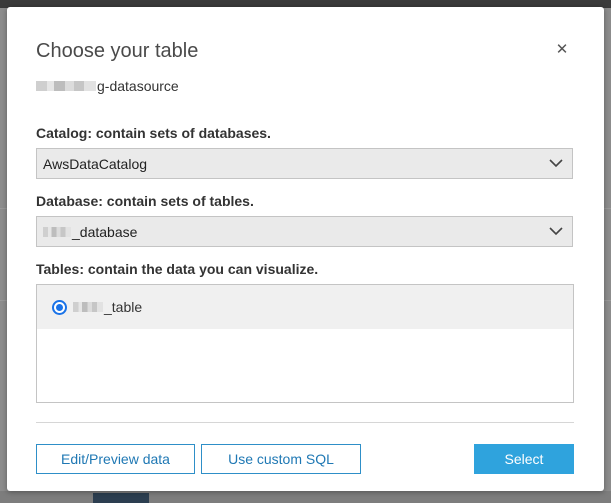 The height and width of the screenshot is (503, 611). What do you see at coordinates (117, 51) in the screenshot?
I see `dialog-title: Choose your table` at bounding box center [117, 51].